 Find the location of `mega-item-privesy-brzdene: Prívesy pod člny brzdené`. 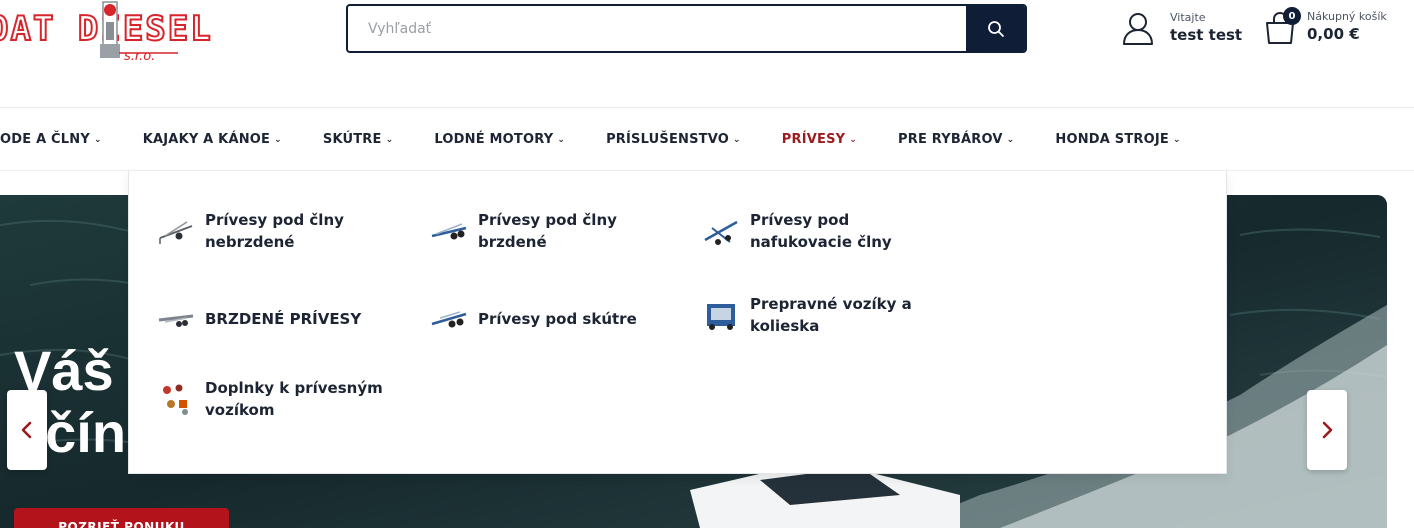

mega-item-privesy-brzdene: Prívesy pod člny brzdené is located at coordinates (555, 231).